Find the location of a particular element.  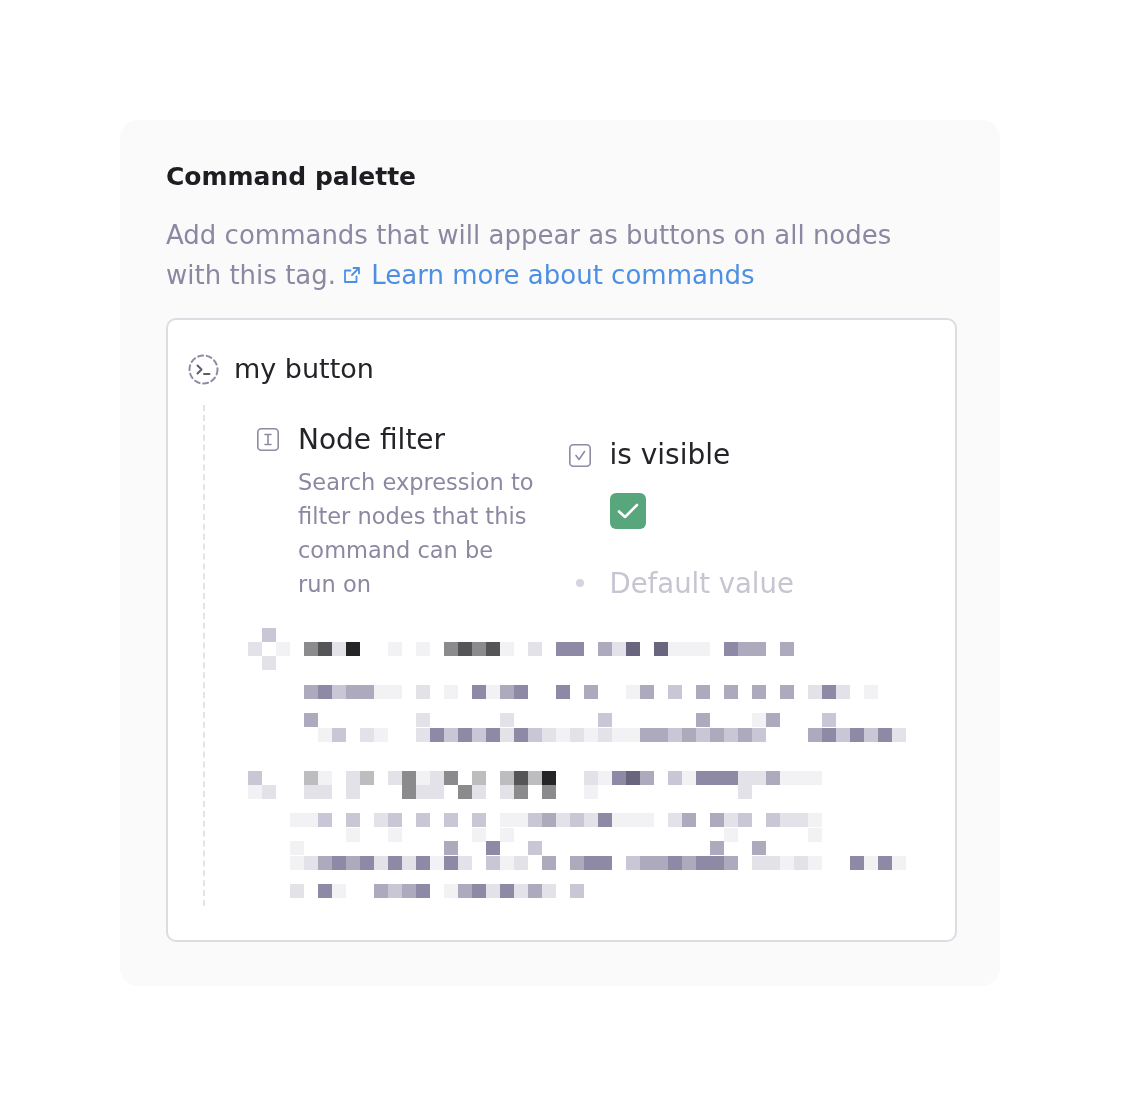

checkbox-icon is located at coordinates (579, 455).